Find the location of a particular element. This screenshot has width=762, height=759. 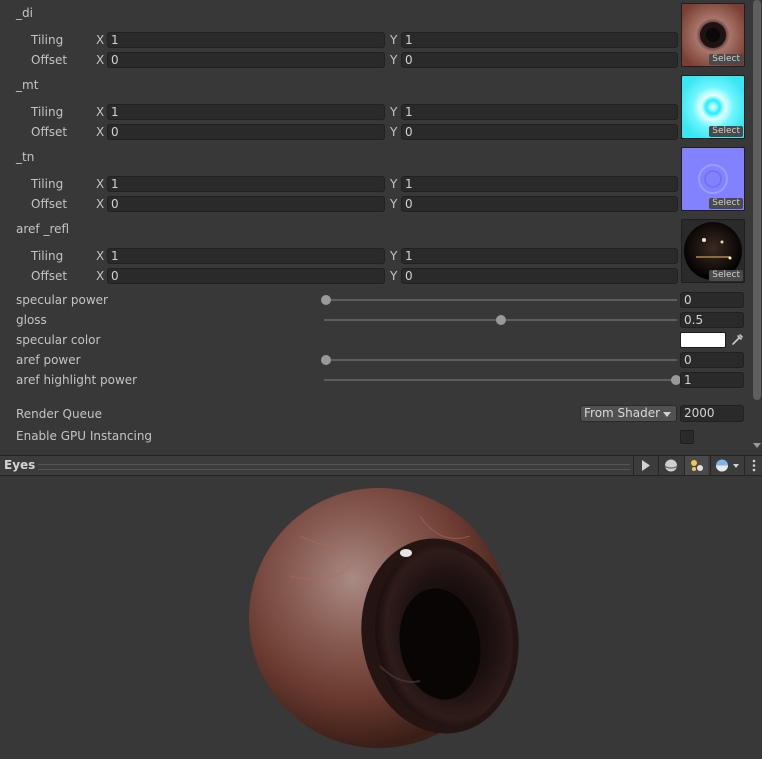

aref-power-slider-track is located at coordinates (500, 360).